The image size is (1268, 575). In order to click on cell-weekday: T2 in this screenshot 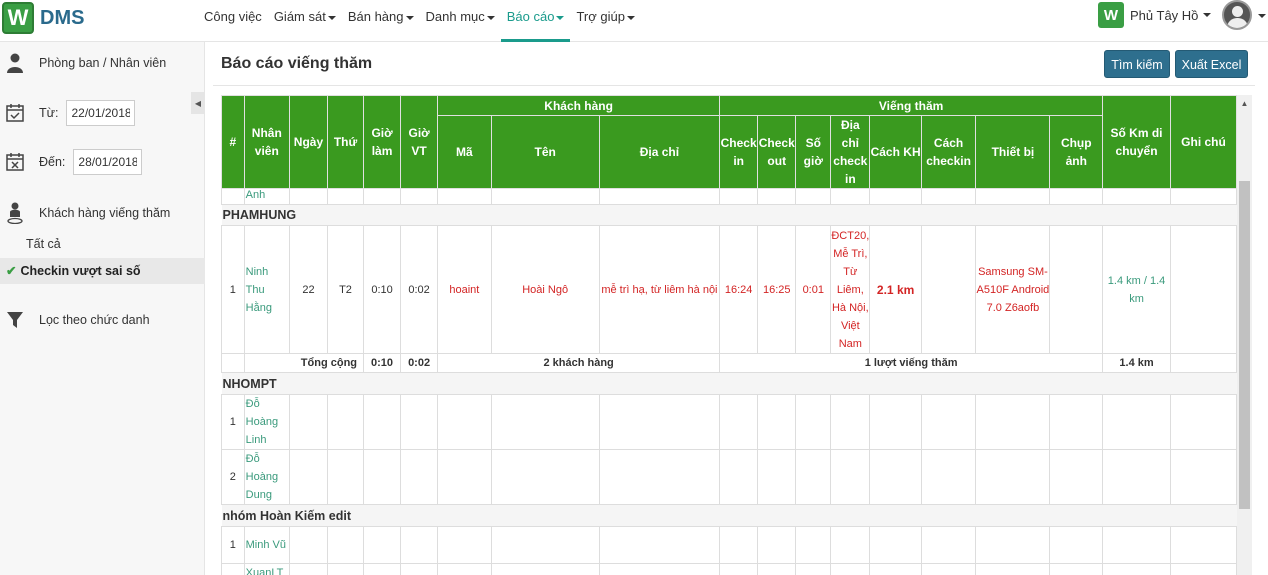, I will do `click(345, 289)`.